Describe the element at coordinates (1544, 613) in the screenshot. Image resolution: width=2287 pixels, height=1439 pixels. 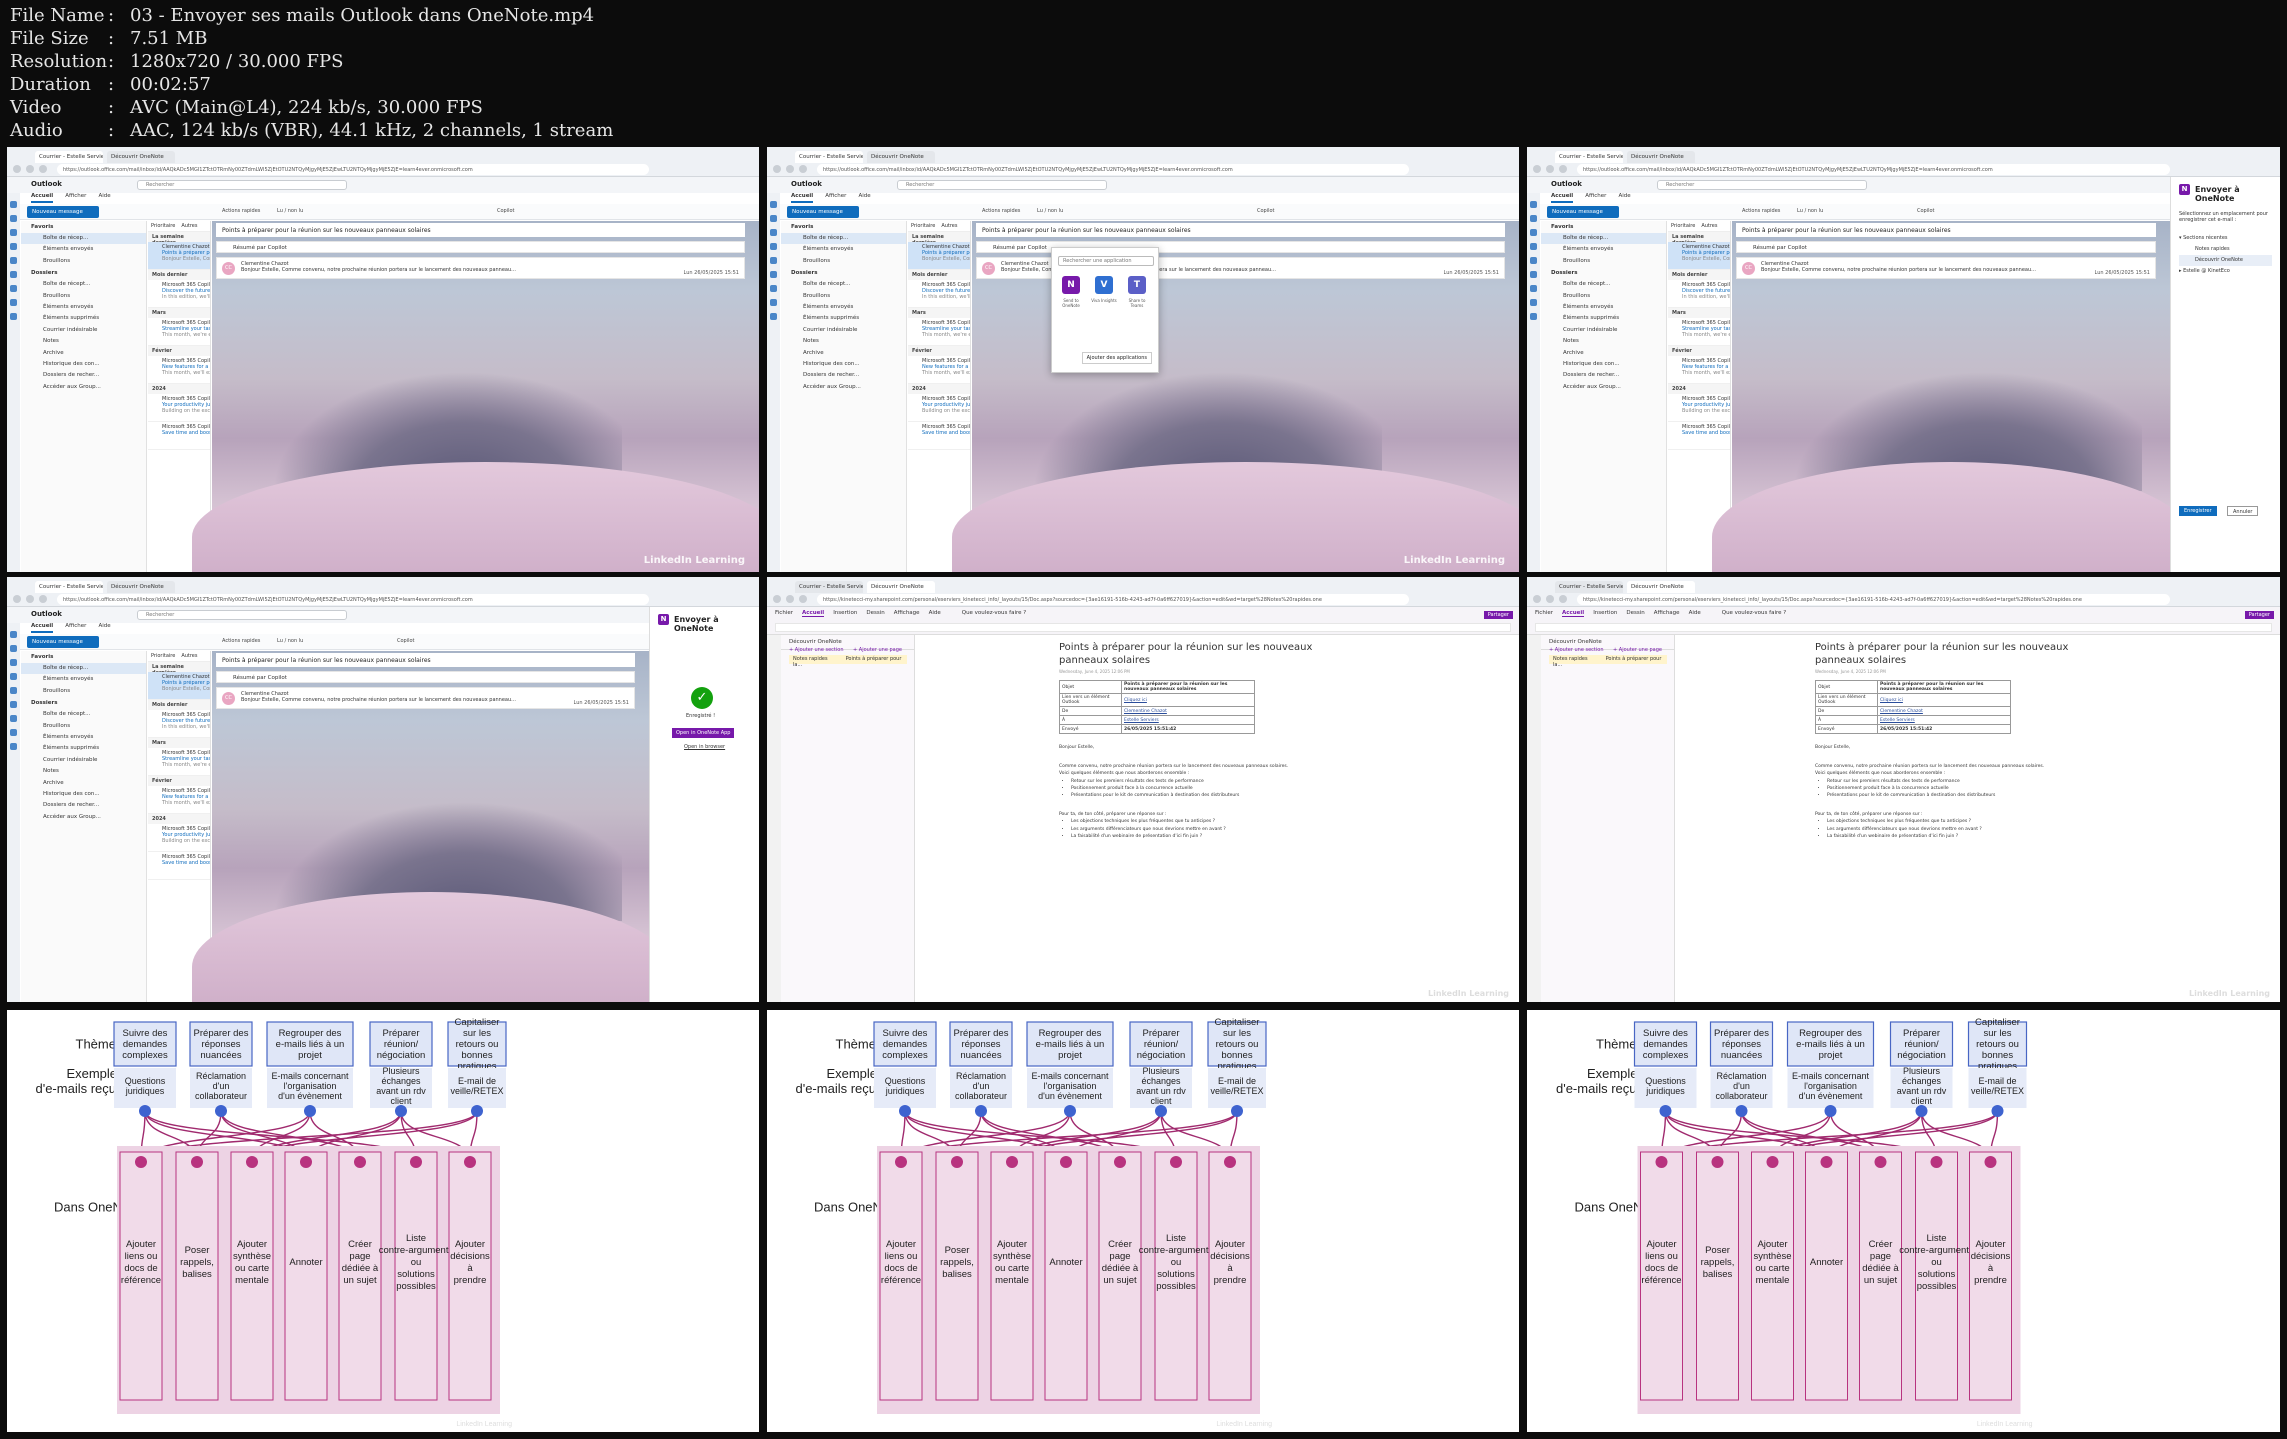
I see `ribbon-tab: Fichier` at that location.